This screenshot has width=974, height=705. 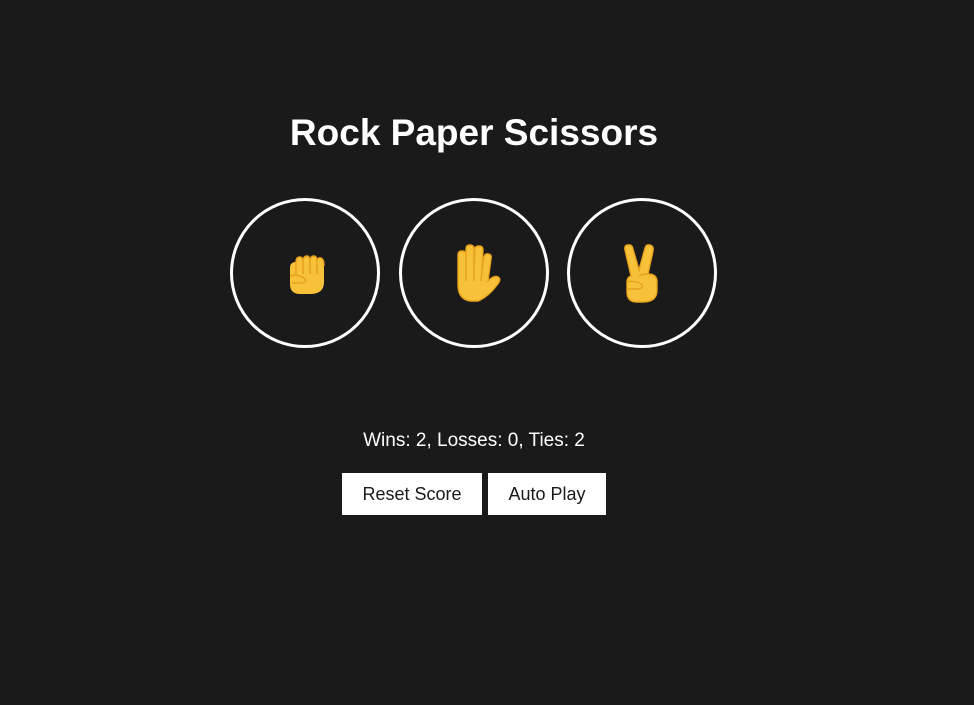 I want to click on rock-button, so click(x=305, y=273).